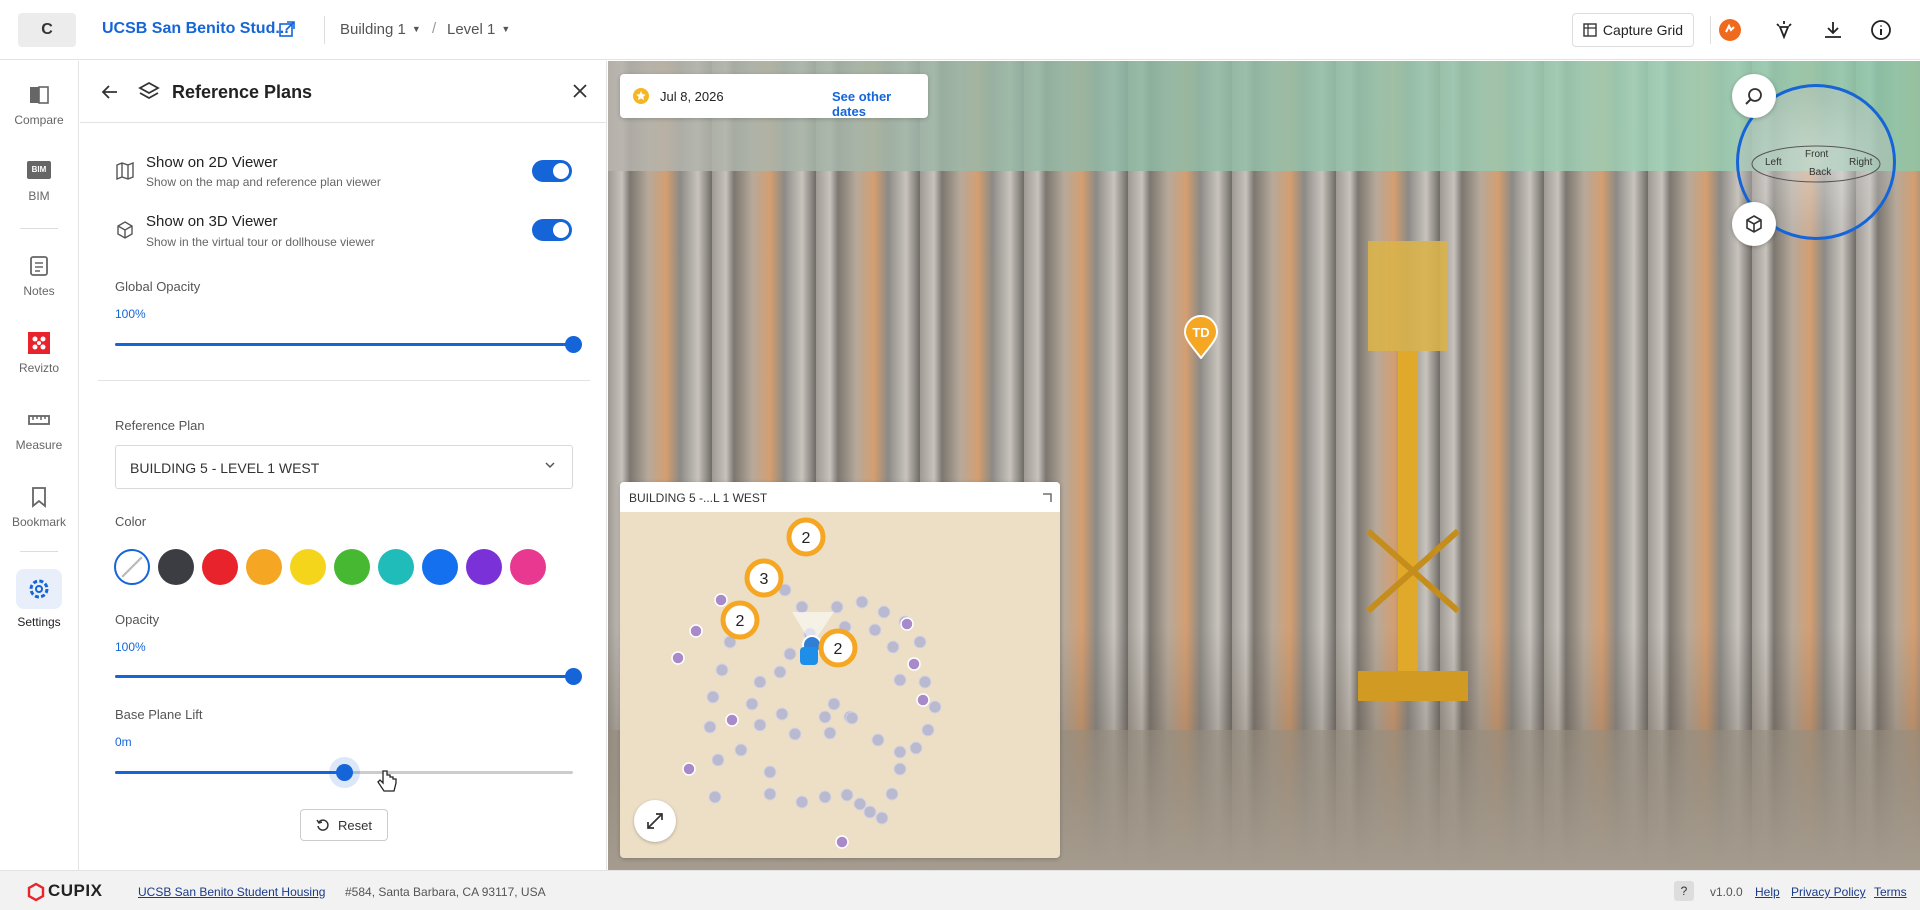 This screenshot has width=1920, height=910. I want to click on info-icon, so click(1881, 30).